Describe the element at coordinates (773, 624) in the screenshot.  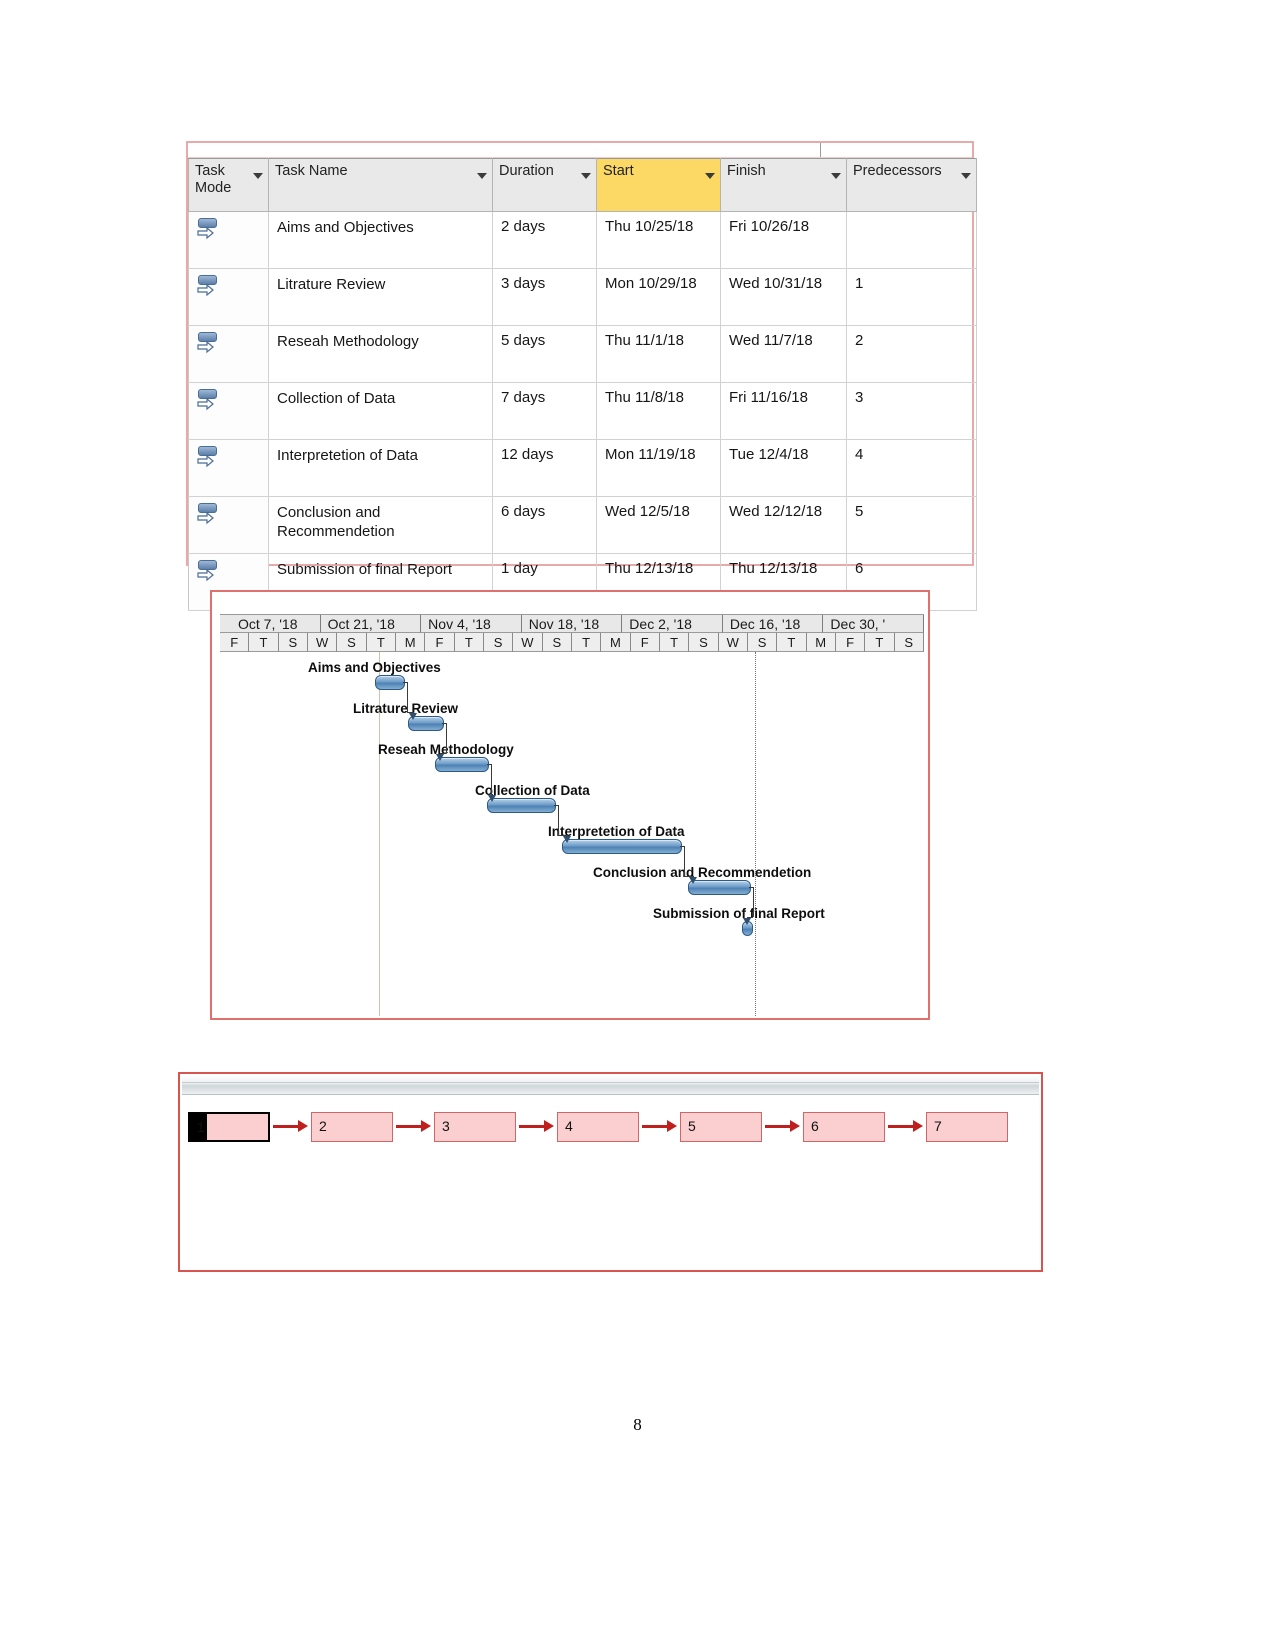
I see `timescale-week: Dec 16, '18` at that location.